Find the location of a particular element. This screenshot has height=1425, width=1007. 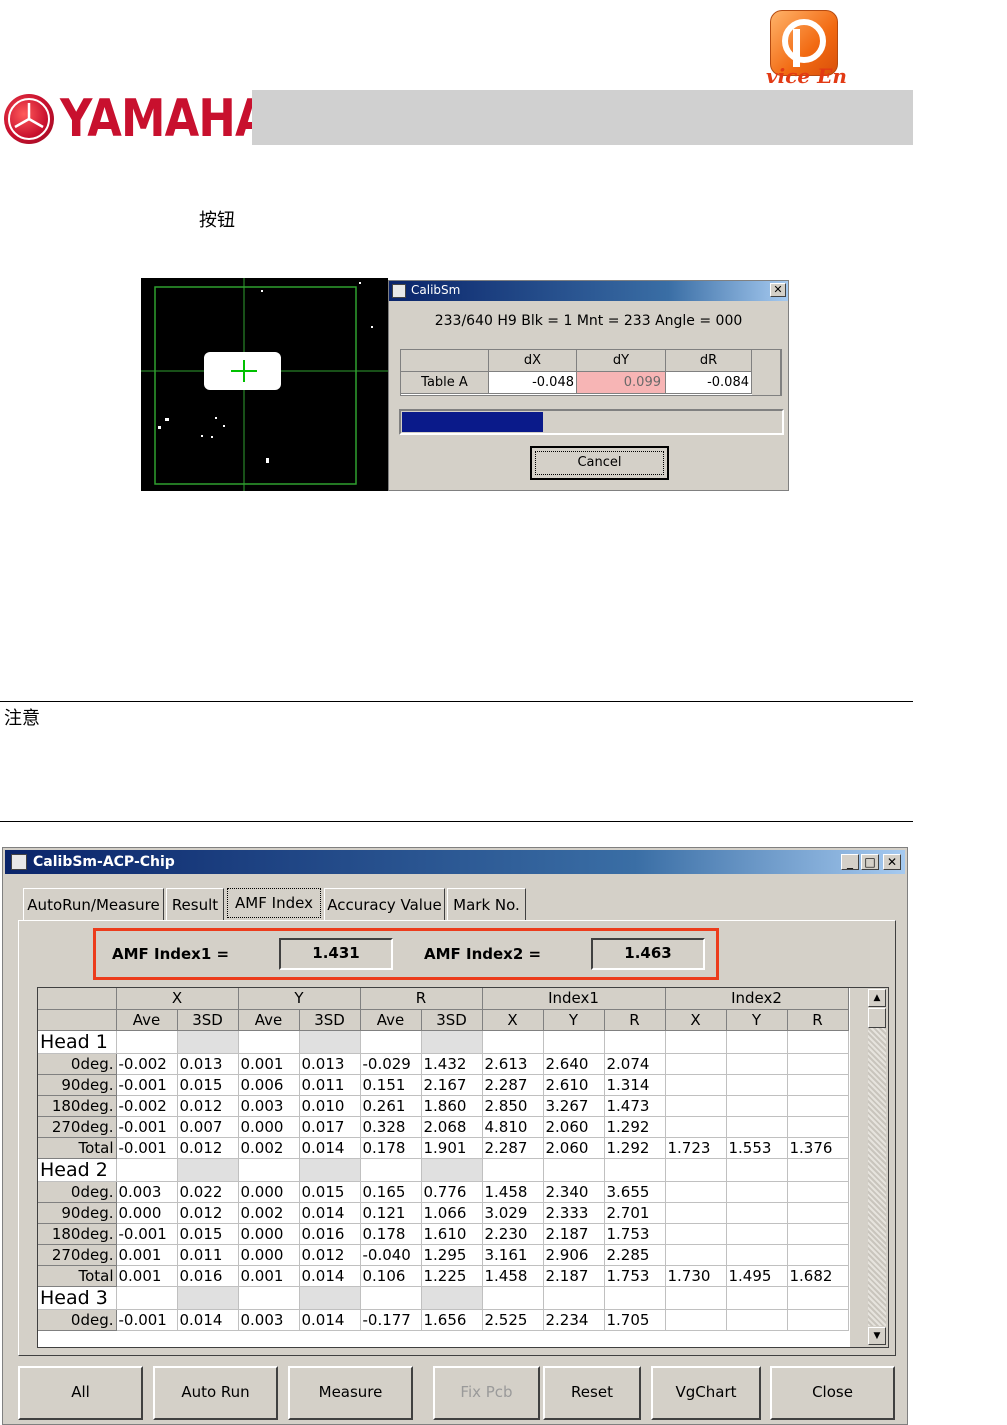

camera-view is located at coordinates (264, 384).